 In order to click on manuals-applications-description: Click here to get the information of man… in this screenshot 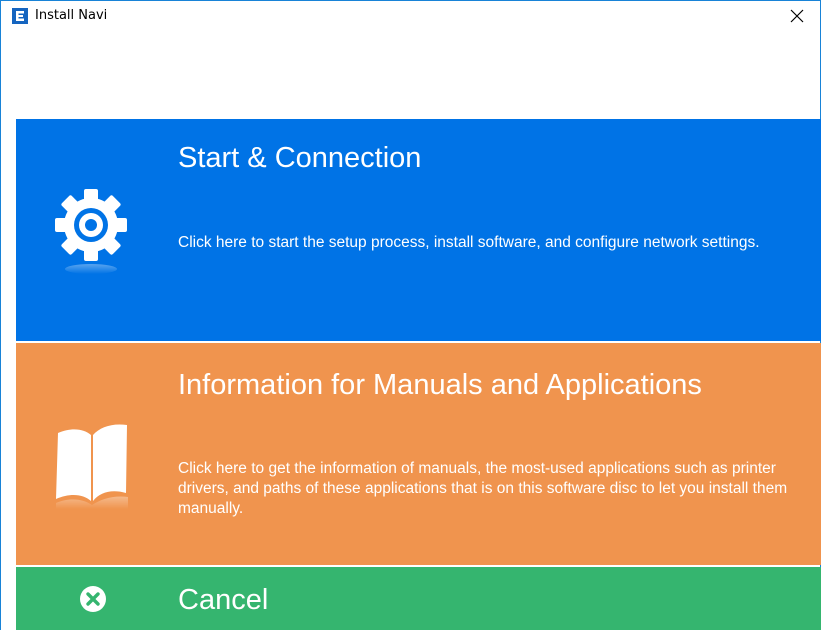, I will do `click(483, 488)`.